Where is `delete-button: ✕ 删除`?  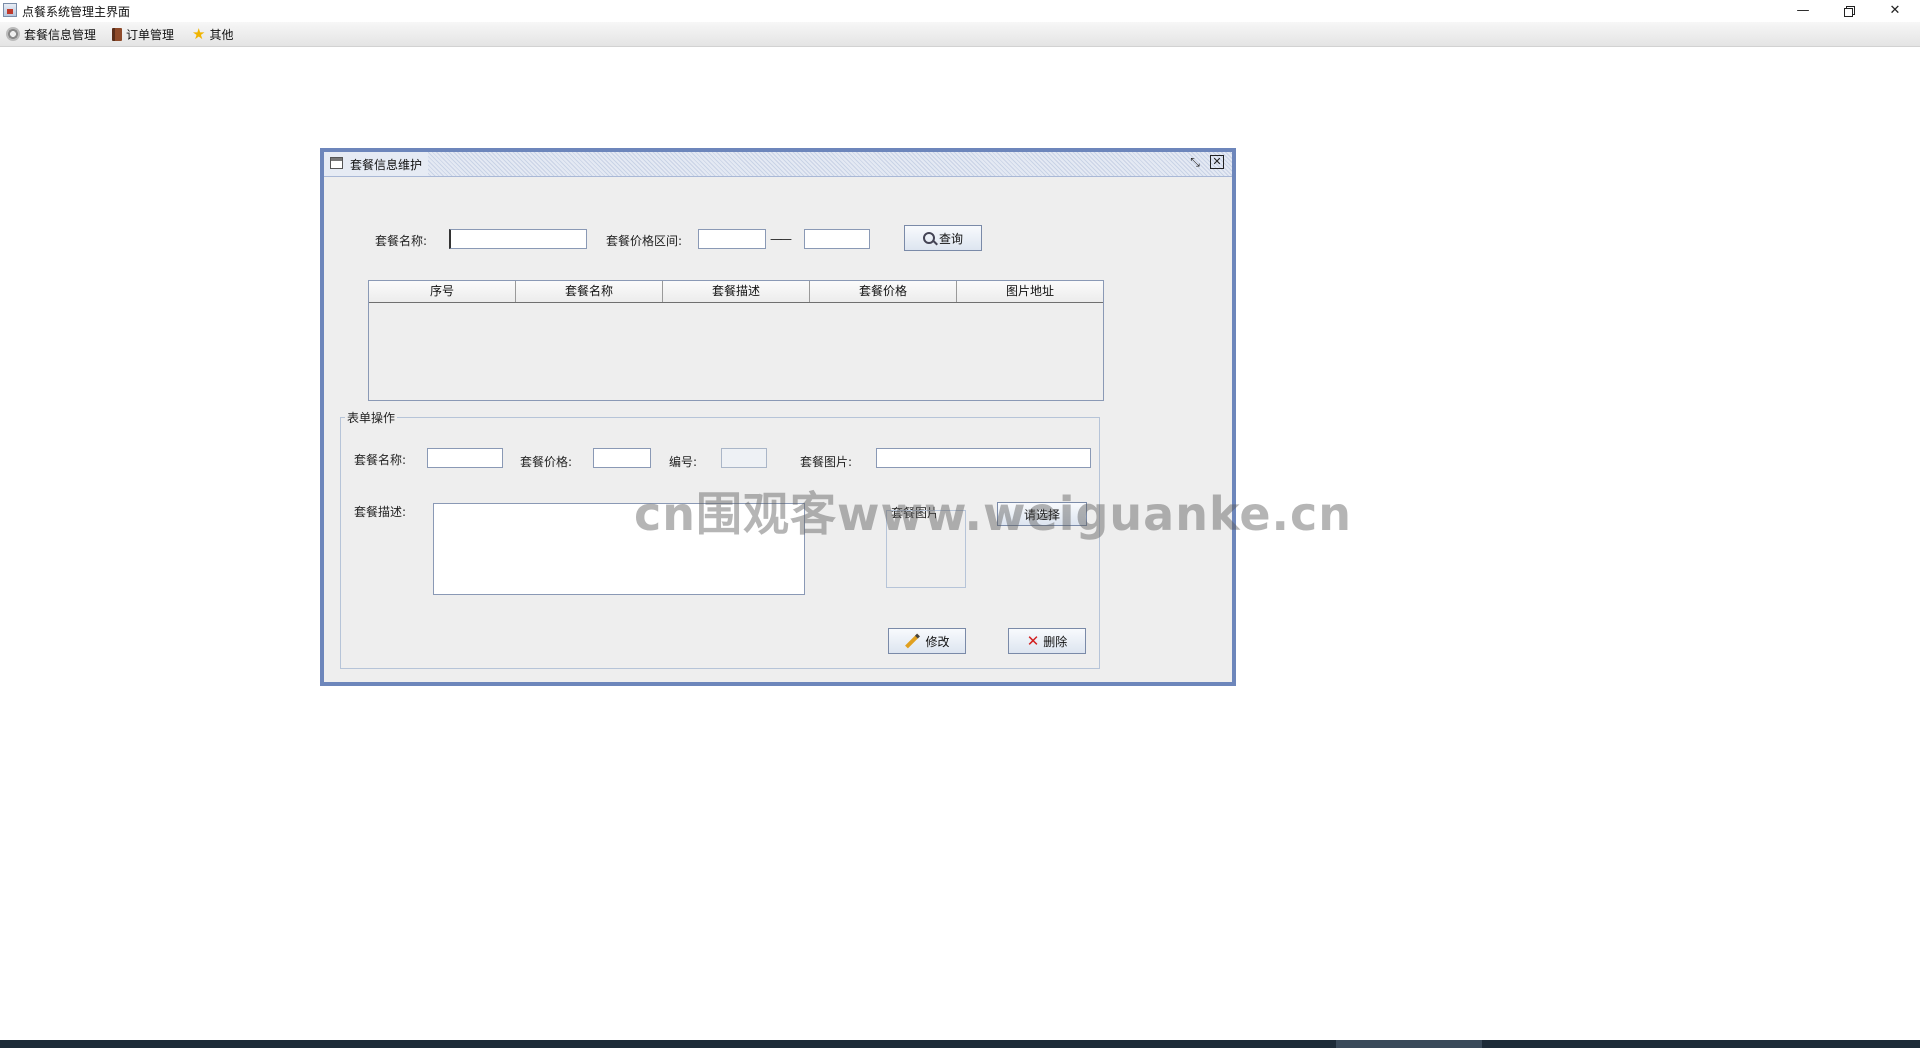 delete-button: ✕ 删除 is located at coordinates (1047, 641).